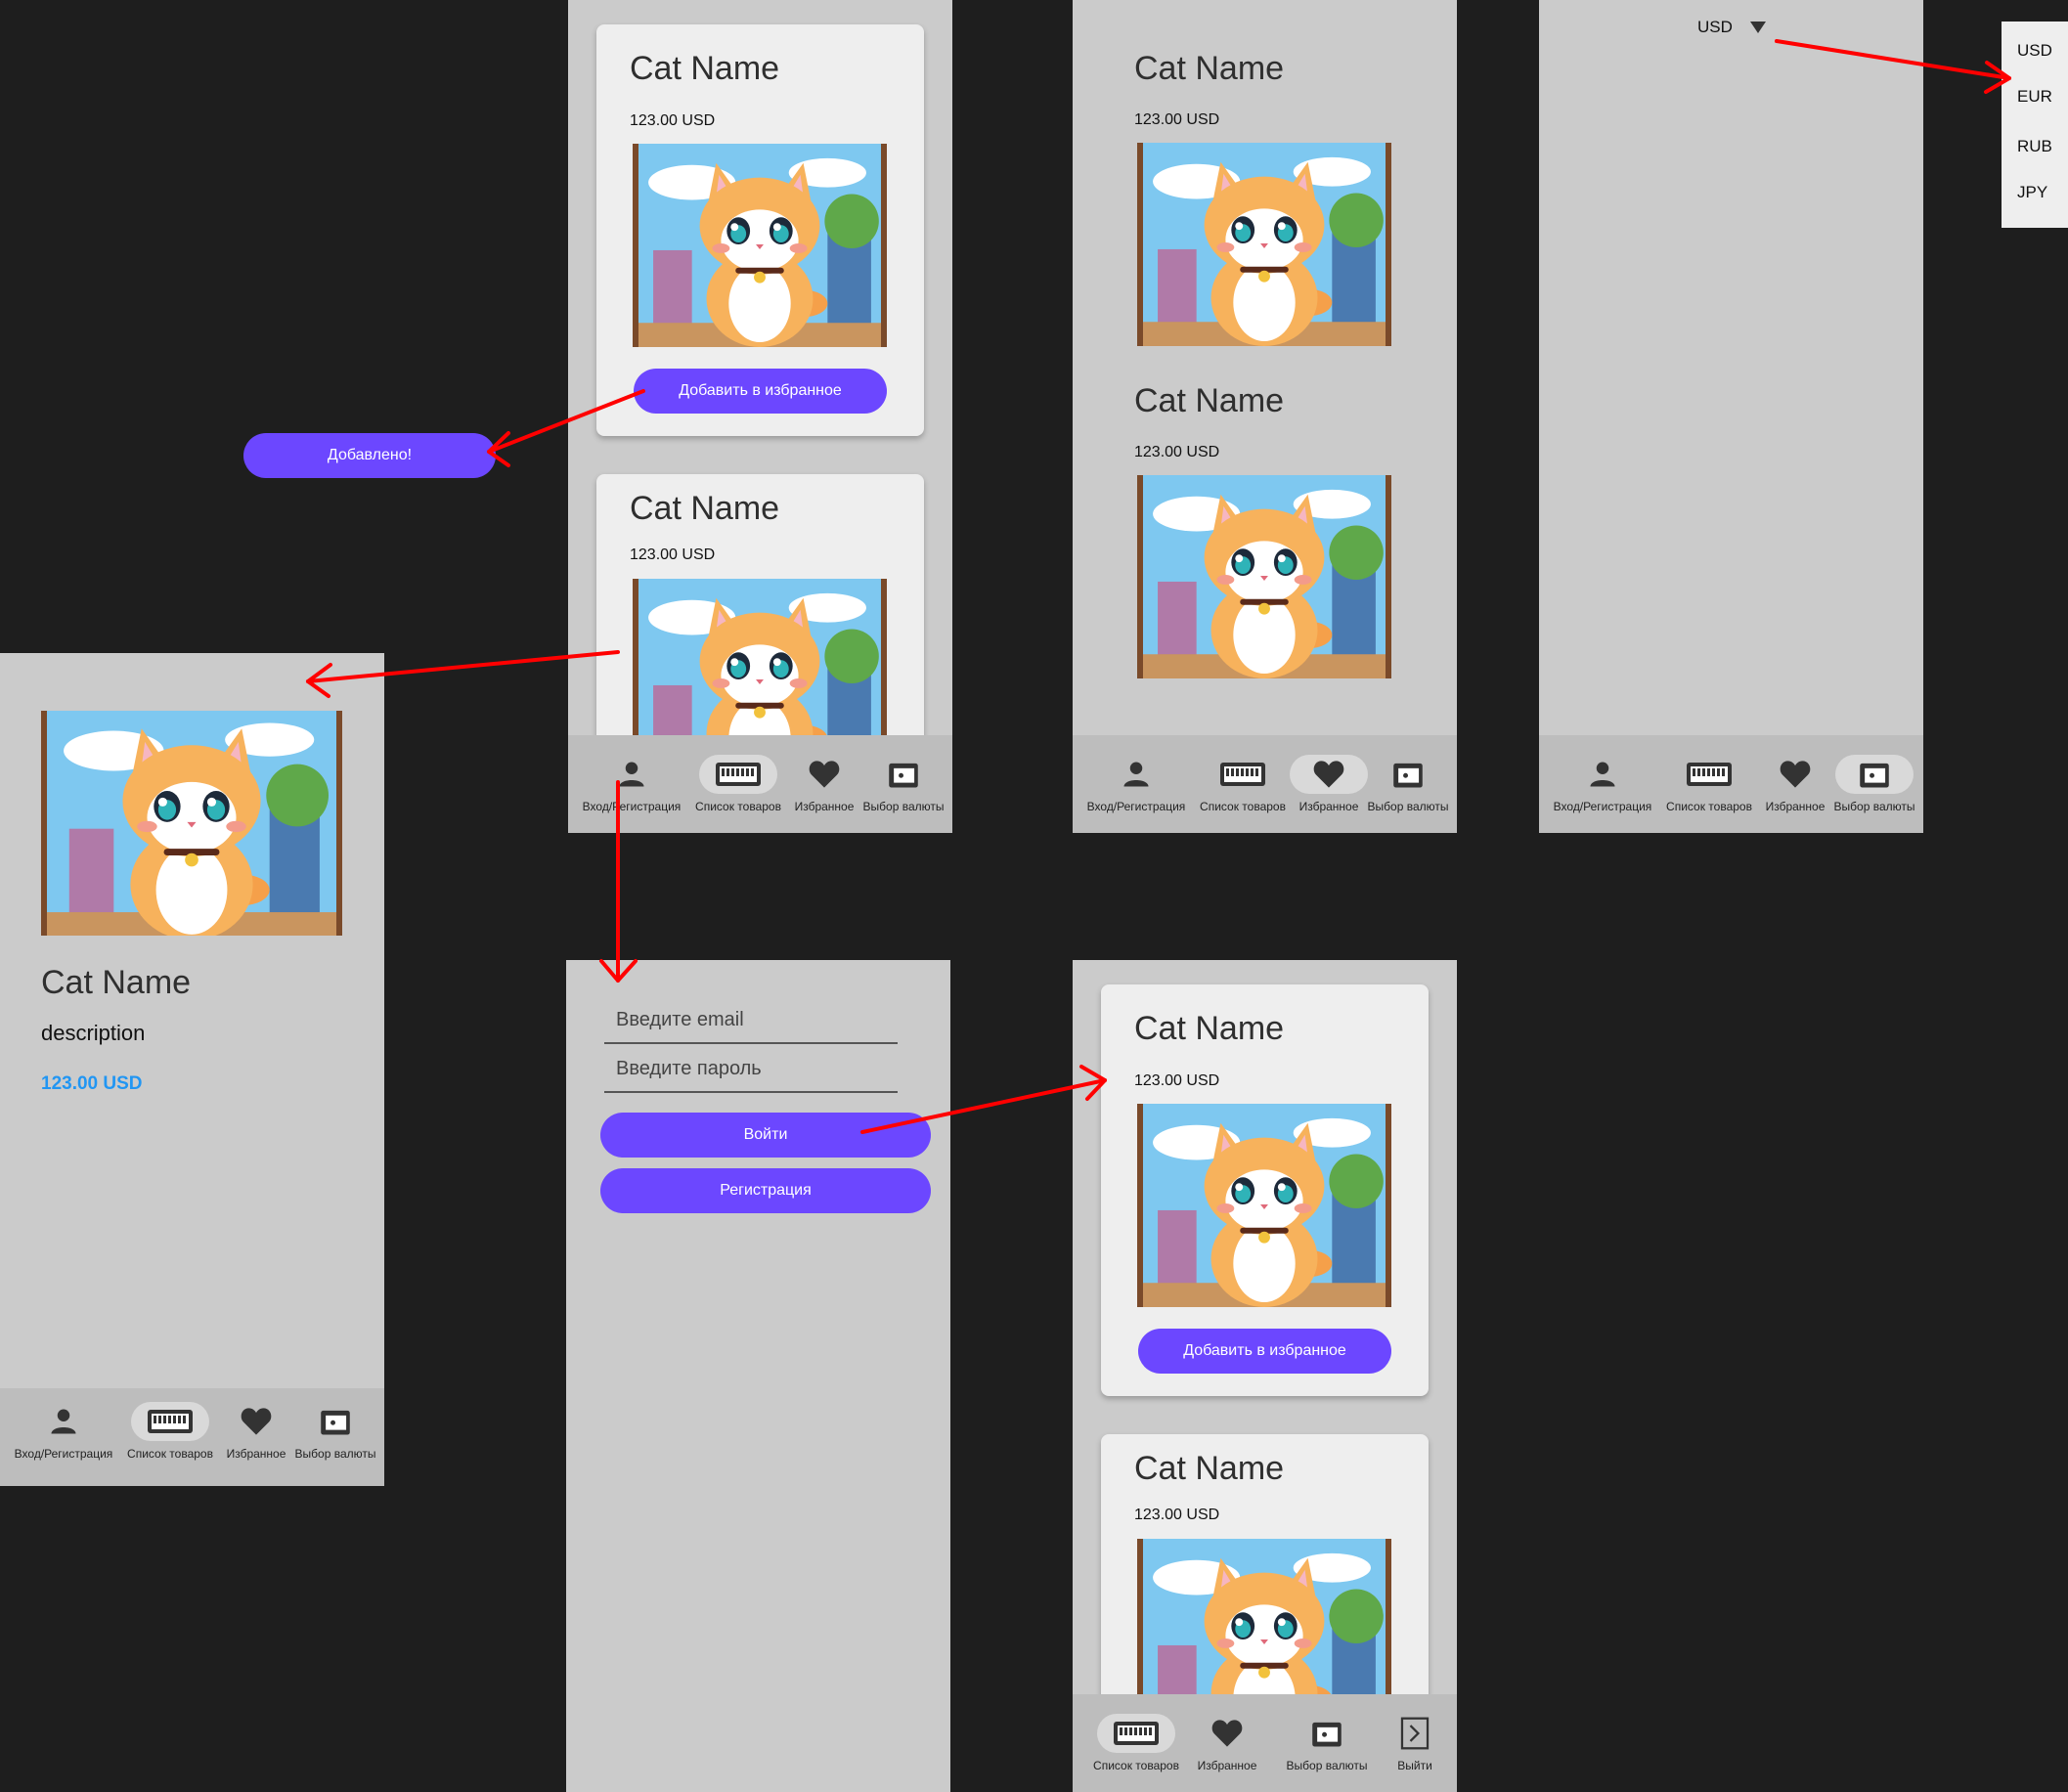 This screenshot has width=2068, height=1792. What do you see at coordinates (751, 1026) in the screenshot?
I see `email-field: Введите email` at bounding box center [751, 1026].